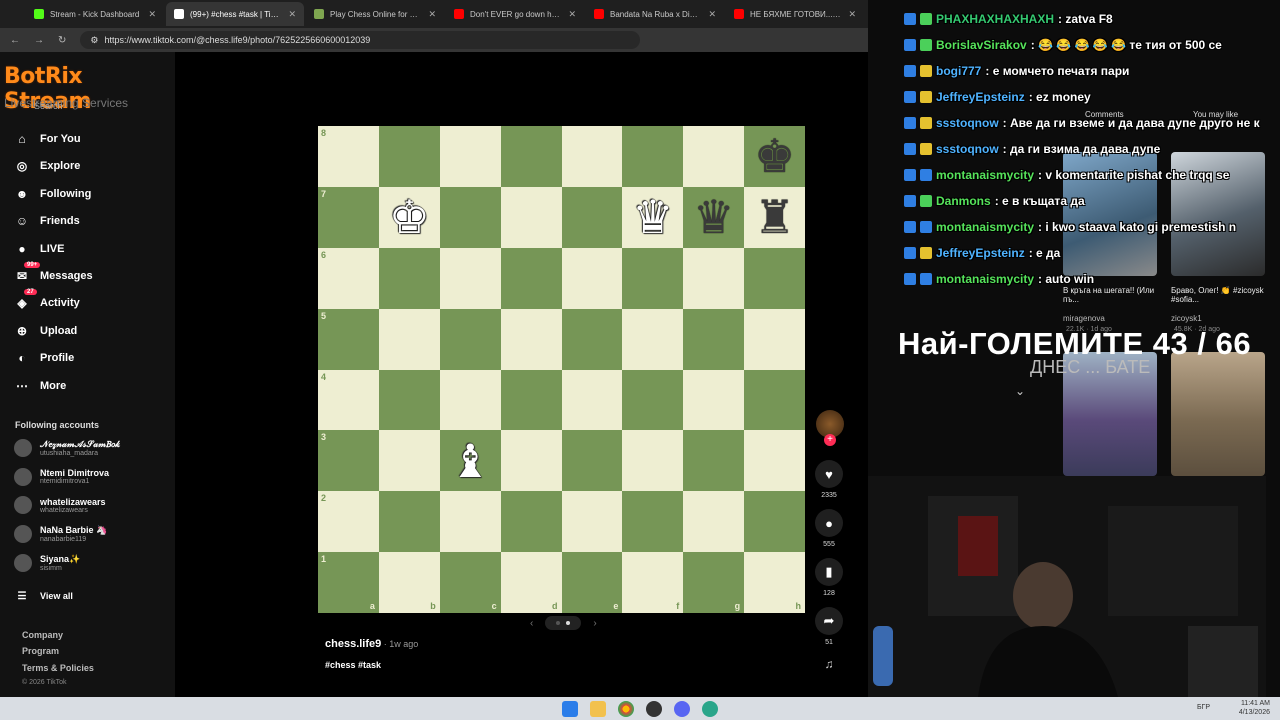 The height and width of the screenshot is (720, 1280). I want to click on board-square-b5, so click(409, 339).